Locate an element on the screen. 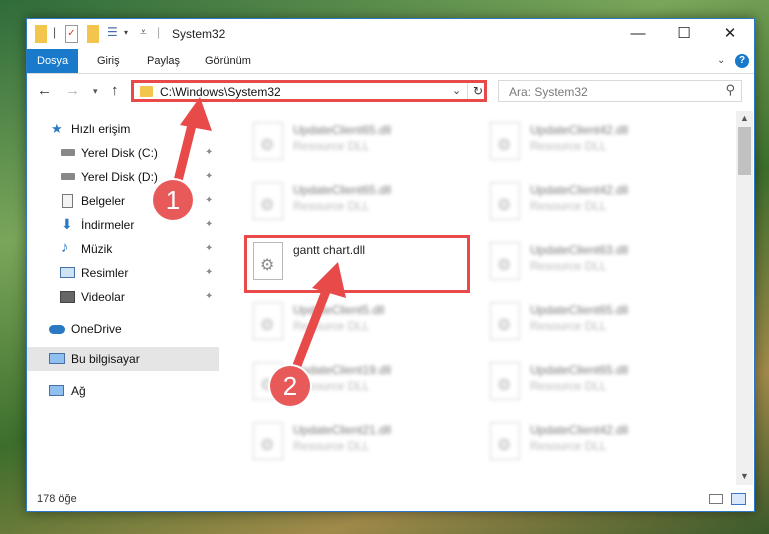 The image size is (769, 534). quick-access-menu-icon: ☰ is located at coordinates (114, 34).